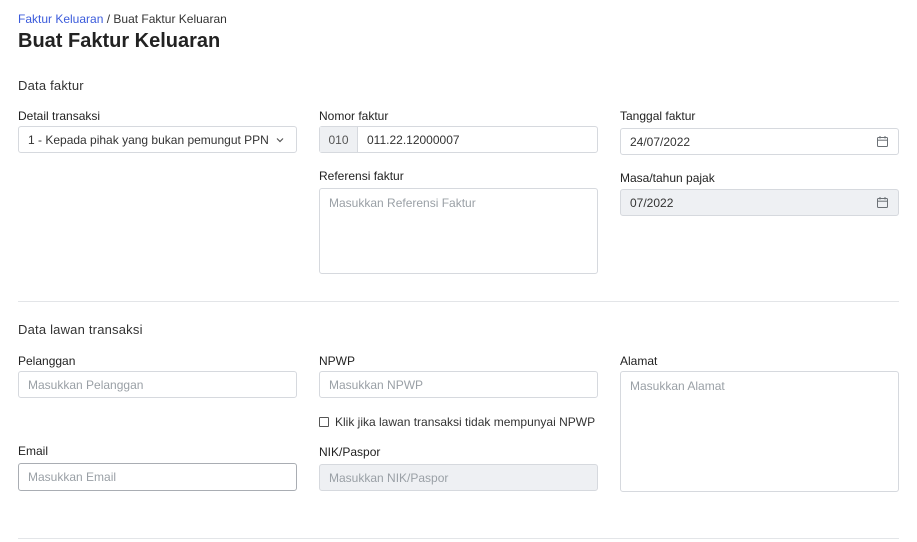 The height and width of the screenshot is (542, 917). I want to click on tanggal-faktur-value: 24/07/2022, so click(660, 141).